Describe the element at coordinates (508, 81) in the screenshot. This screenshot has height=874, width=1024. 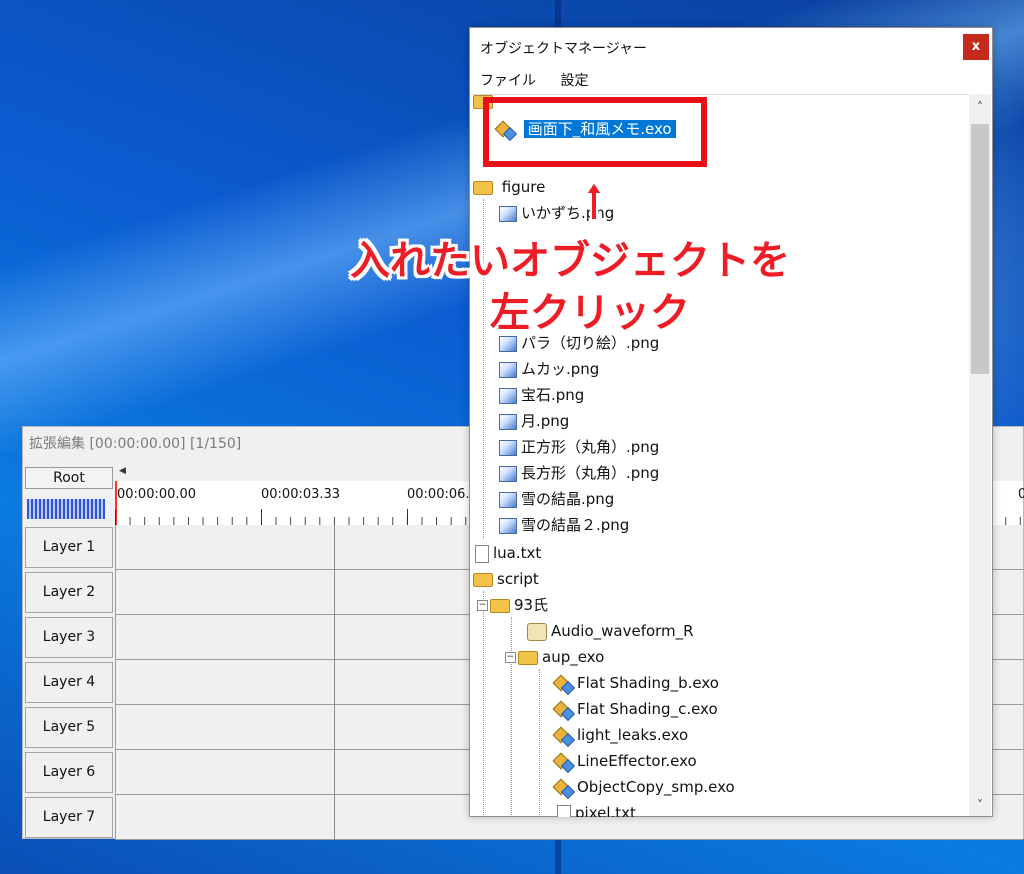
I see `menu-file: ファイル` at that location.